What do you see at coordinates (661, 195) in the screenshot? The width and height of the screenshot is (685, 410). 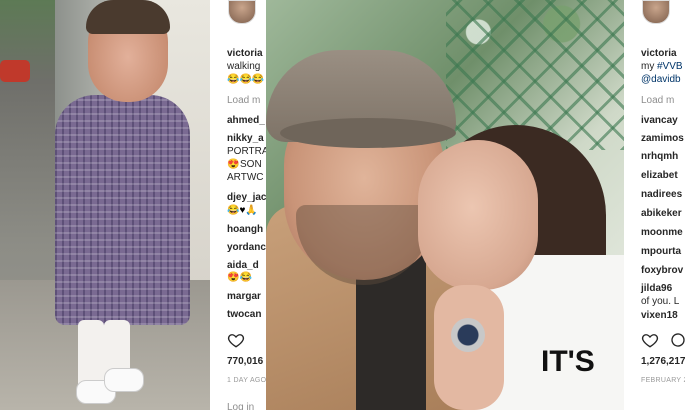 I see `comment-user: nadirees` at bounding box center [661, 195].